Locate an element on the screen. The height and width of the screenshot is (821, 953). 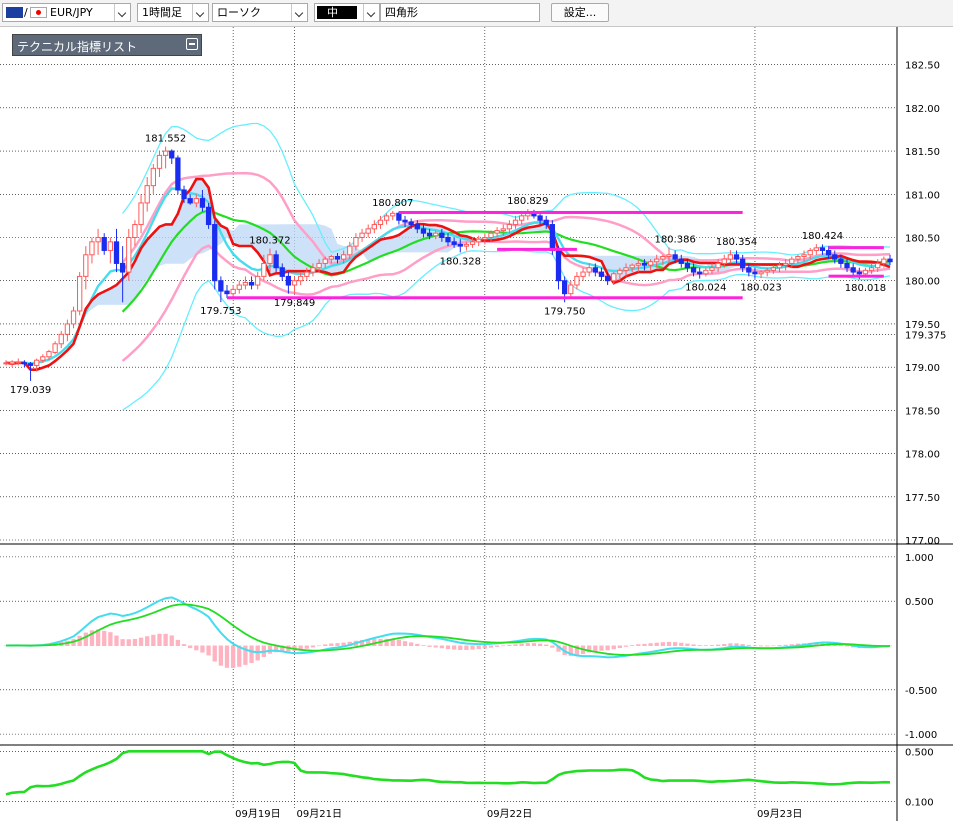
minimize-icon is located at coordinates (192, 44).